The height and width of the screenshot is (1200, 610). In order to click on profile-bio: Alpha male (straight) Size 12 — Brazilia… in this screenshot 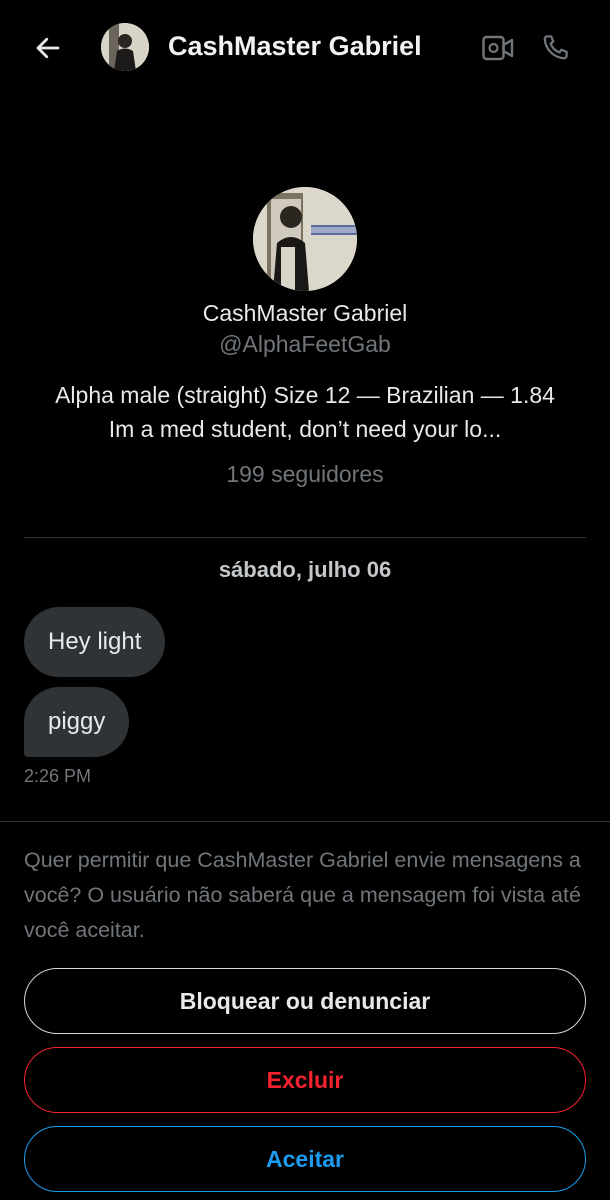, I will do `click(305, 412)`.